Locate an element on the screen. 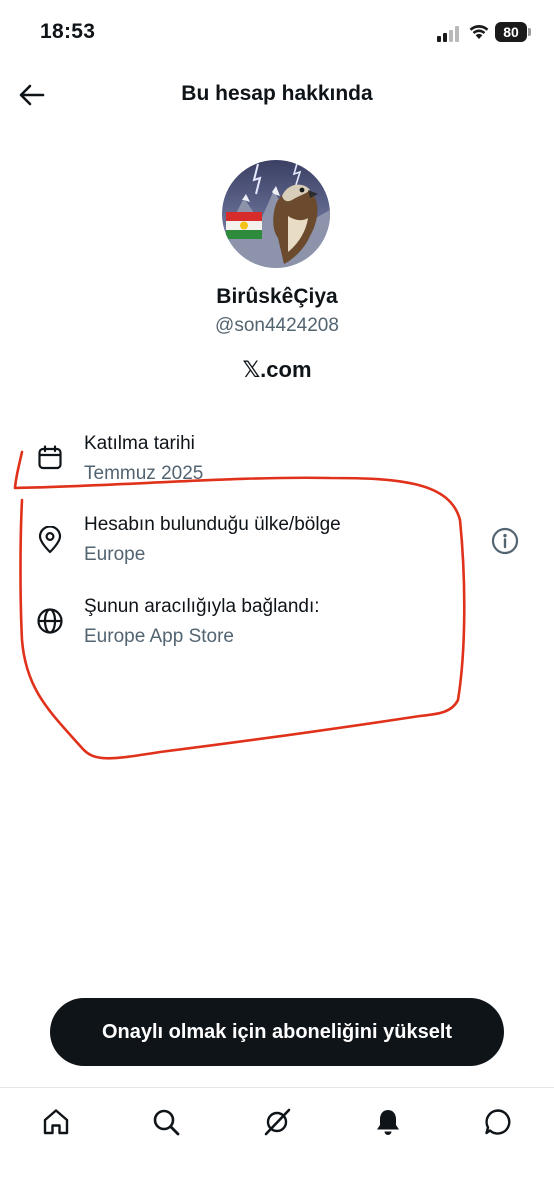 The width and height of the screenshot is (554, 1199). upgrade-subscription-button: Onaylı olmak için aboneliğini yükselt is located at coordinates (277, 1032).